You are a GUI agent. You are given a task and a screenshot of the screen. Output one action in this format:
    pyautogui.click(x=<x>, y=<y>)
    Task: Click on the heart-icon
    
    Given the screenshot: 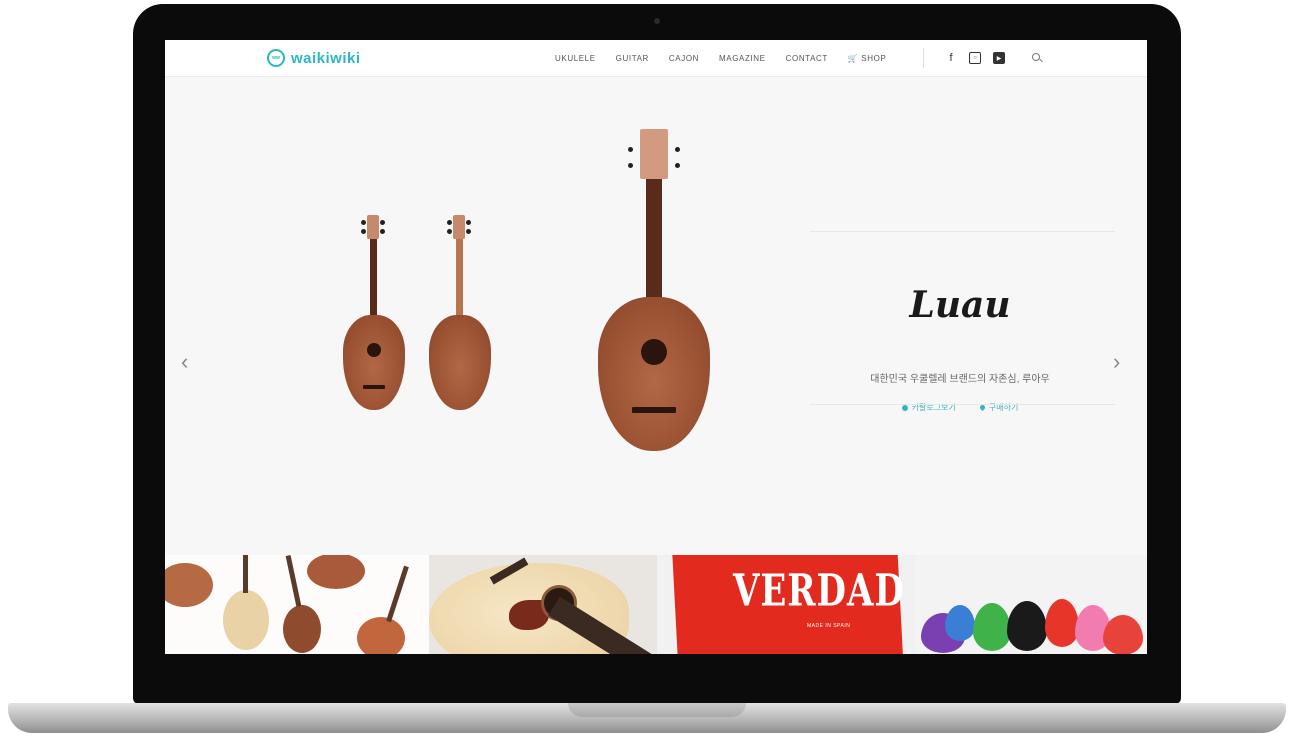 What is the action you would take?
    pyautogui.click(x=982, y=407)
    